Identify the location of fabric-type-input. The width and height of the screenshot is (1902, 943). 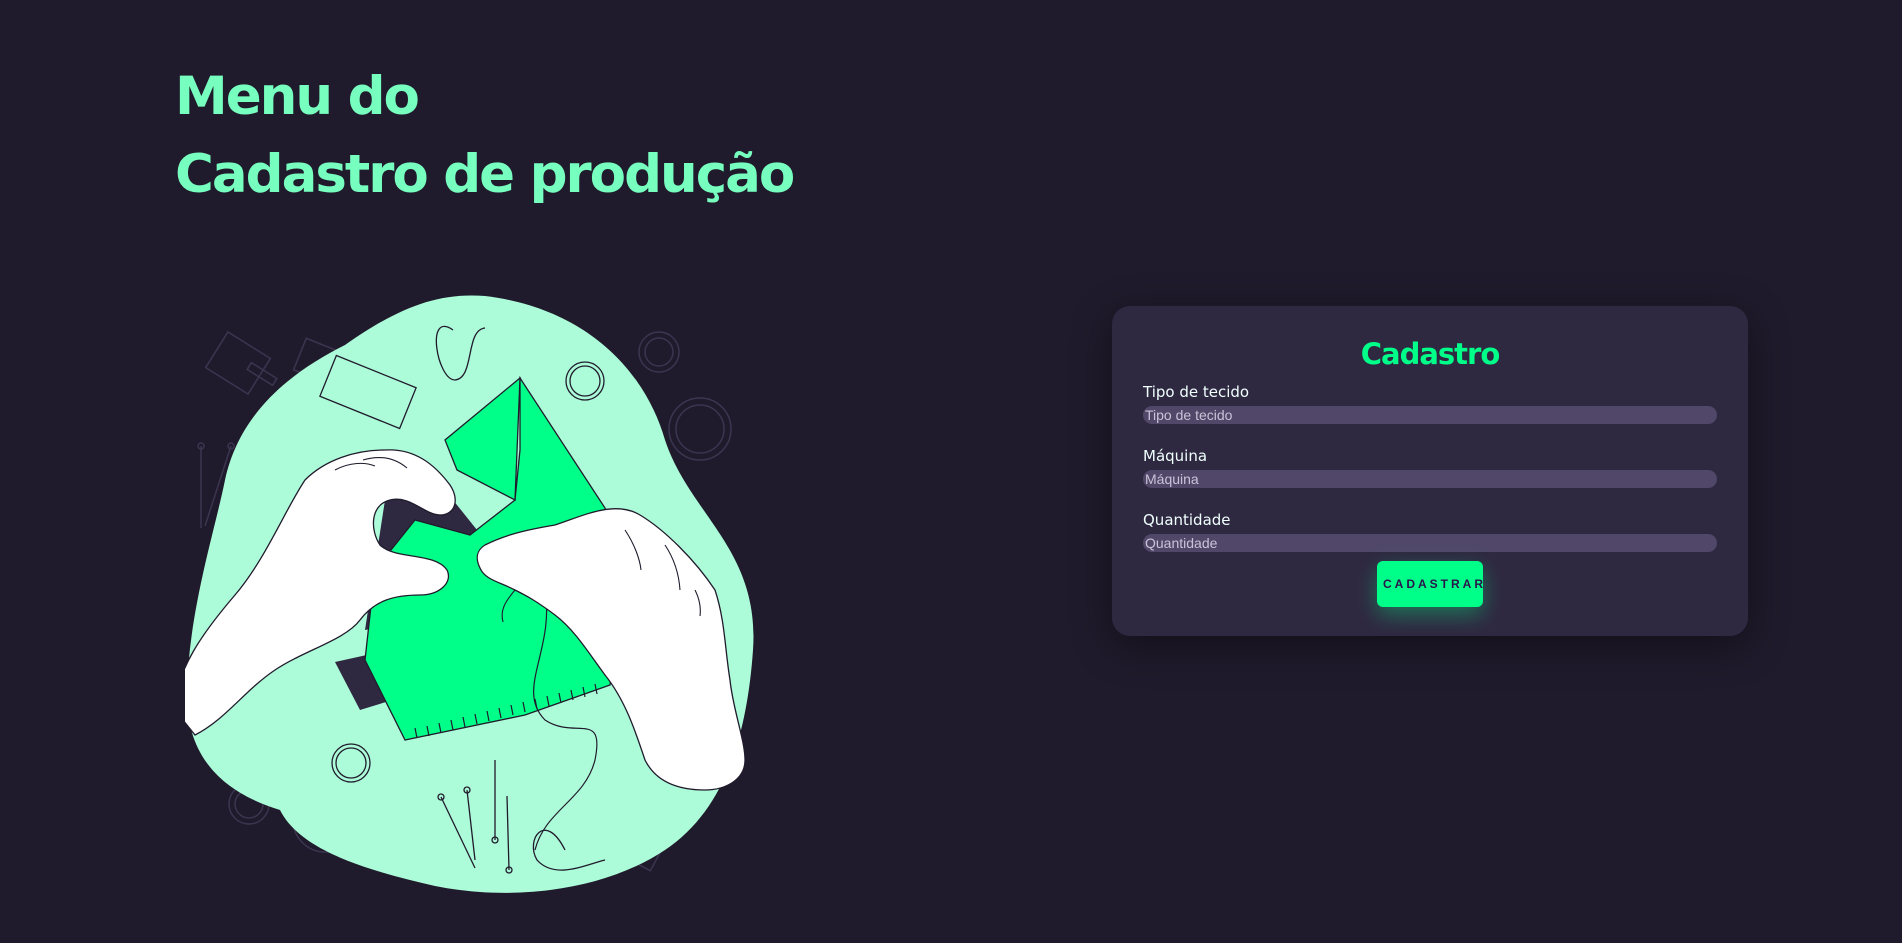
(1430, 415).